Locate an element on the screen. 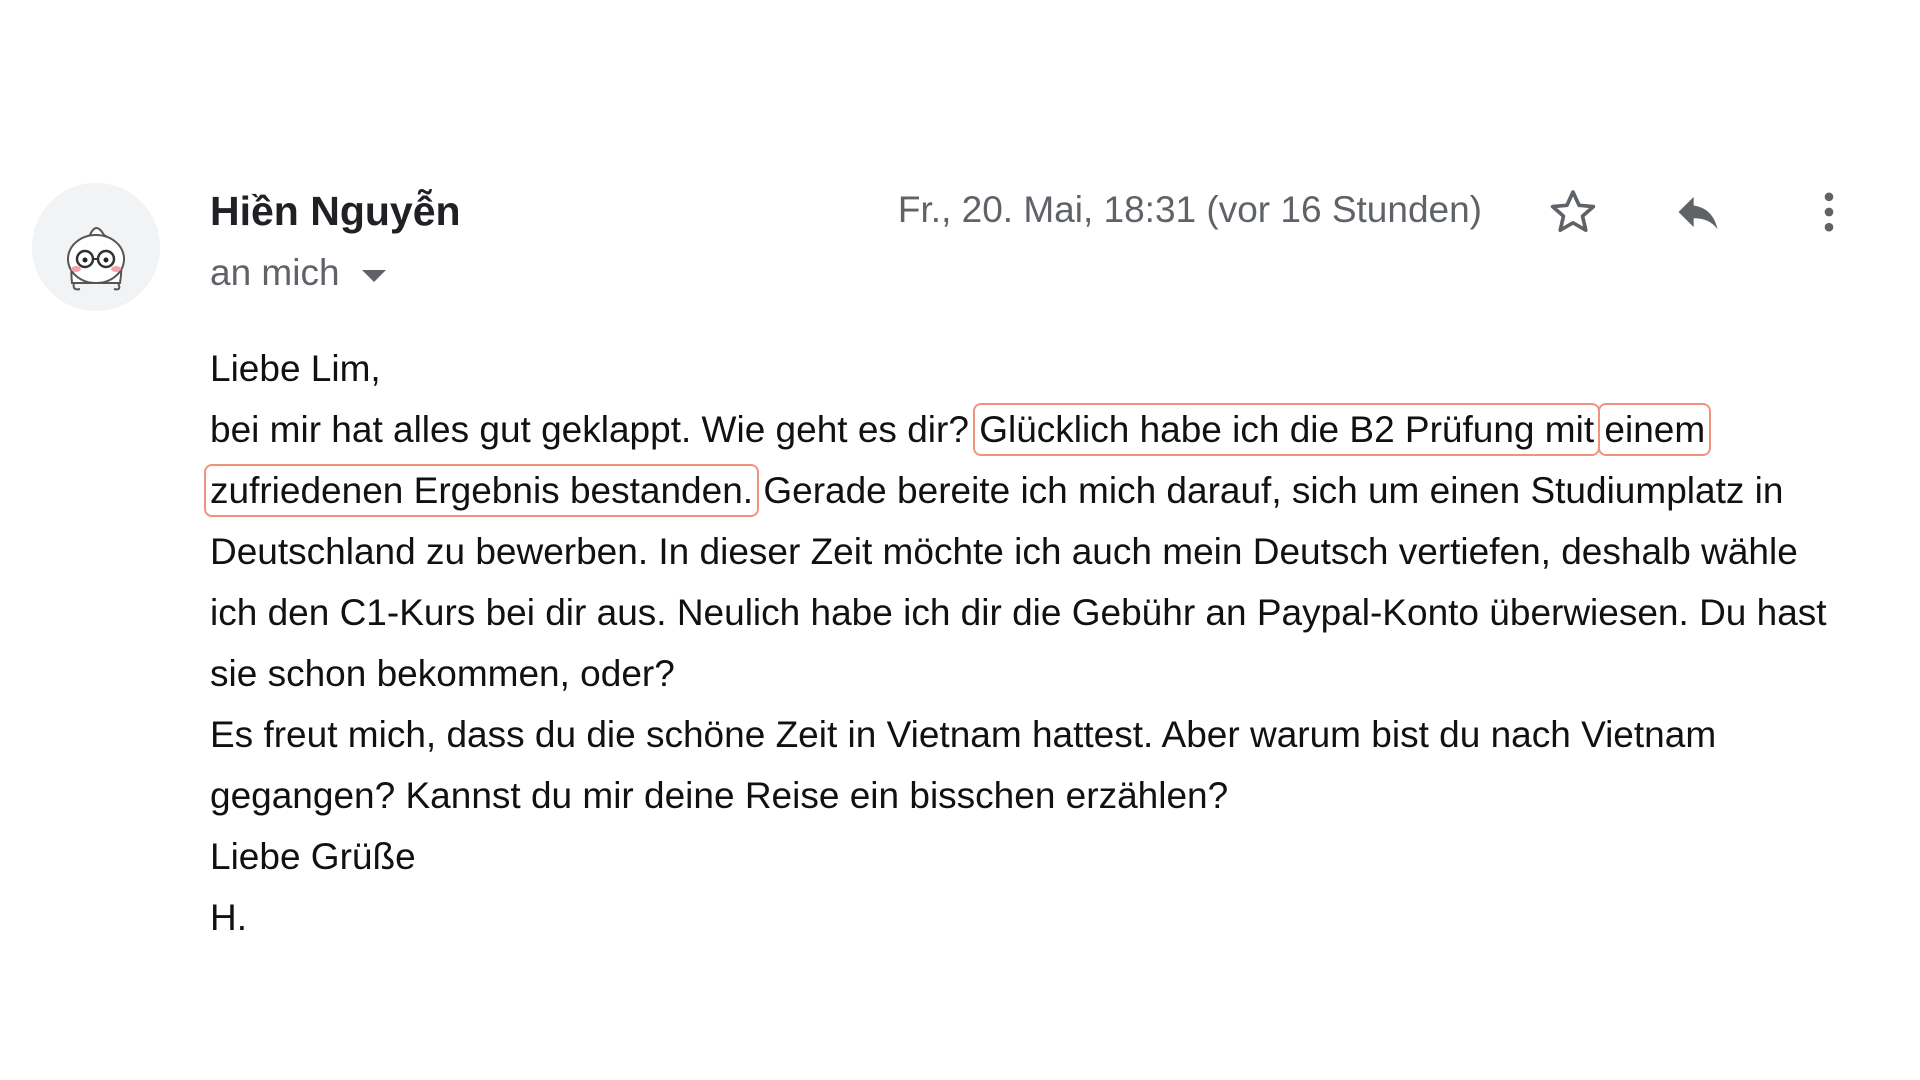 The image size is (1920, 1080). closing: Liebe Grüße is located at coordinates (313, 856).